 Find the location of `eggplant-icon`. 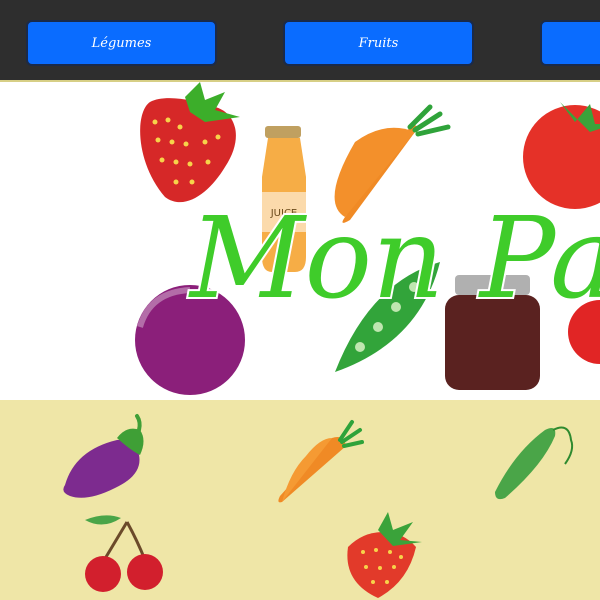

eggplant-icon is located at coordinates (103, 456).